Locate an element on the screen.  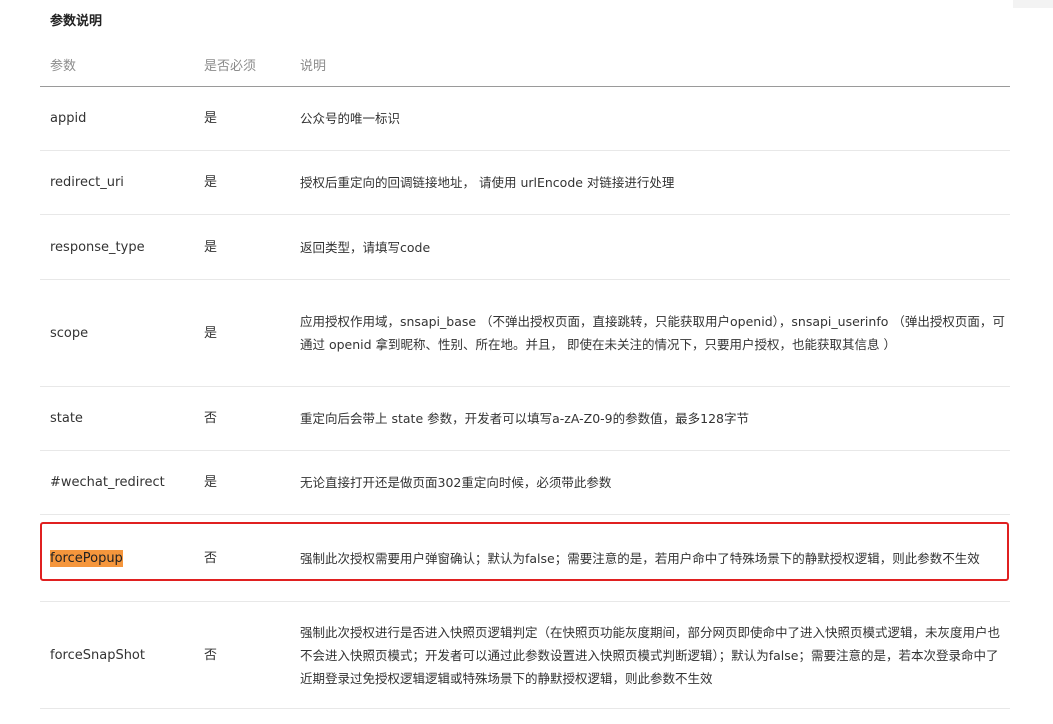
param-name: forcePopup is located at coordinates (117, 558).